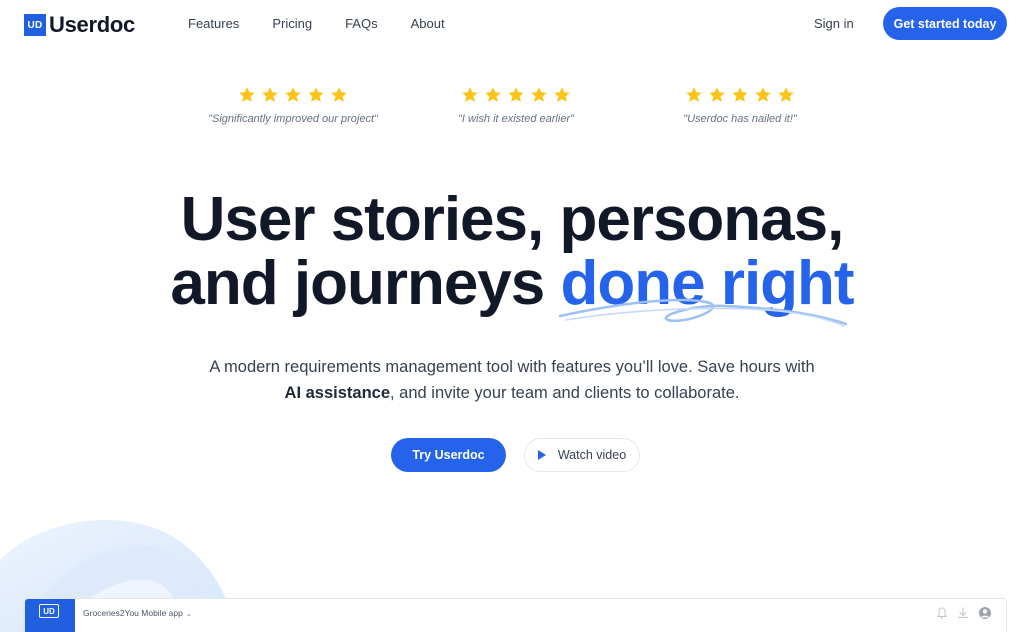 Image resolution: width=1024 pixels, height=632 pixels. I want to click on project-selector: Groceries2You Mobile app ⌄, so click(137, 613).